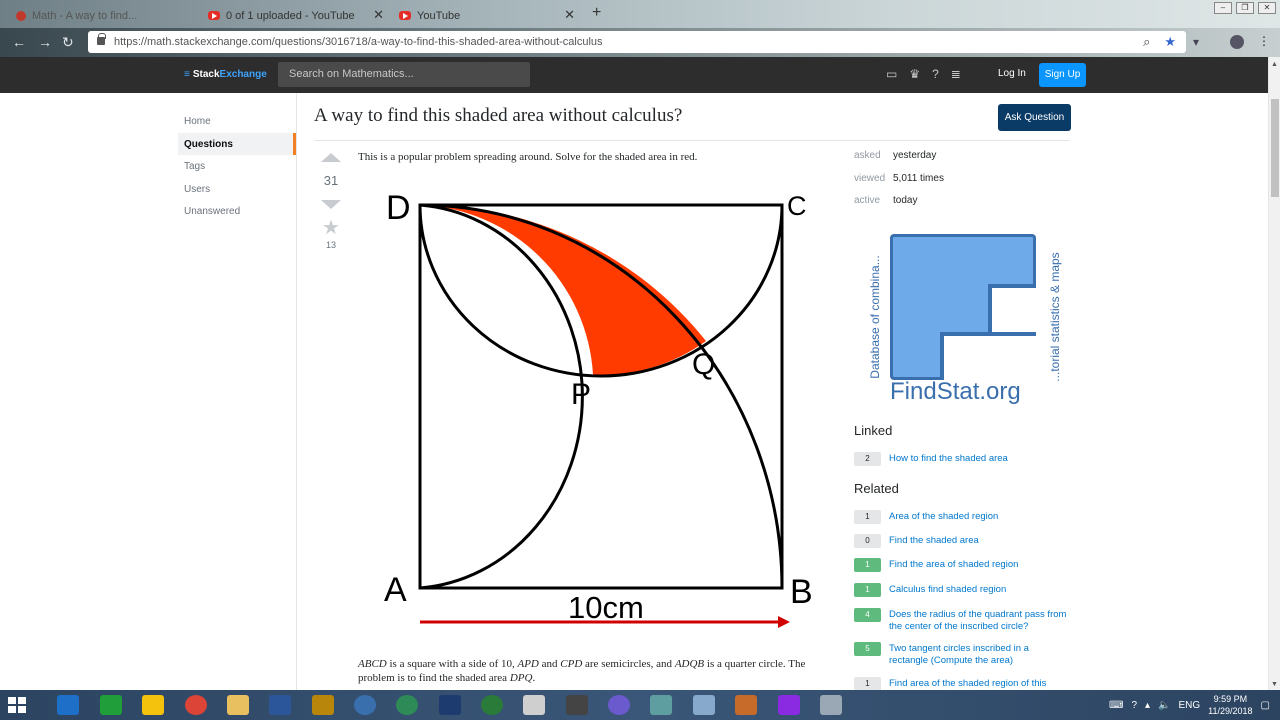  What do you see at coordinates (1223, 8) in the screenshot?
I see `minimize-button: –` at bounding box center [1223, 8].